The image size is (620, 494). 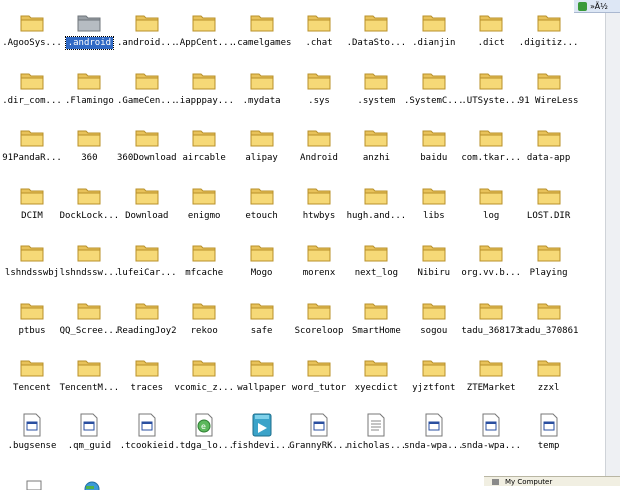 I want to click on folder-item: .mydata, so click(x=262, y=89).